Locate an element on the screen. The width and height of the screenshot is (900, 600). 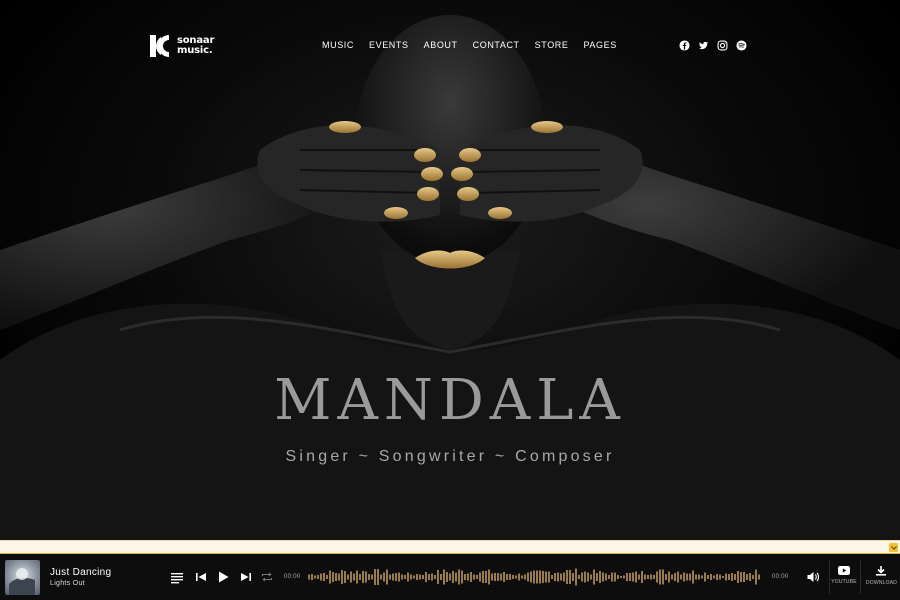
nav-item-store: STORE is located at coordinates (552, 45).